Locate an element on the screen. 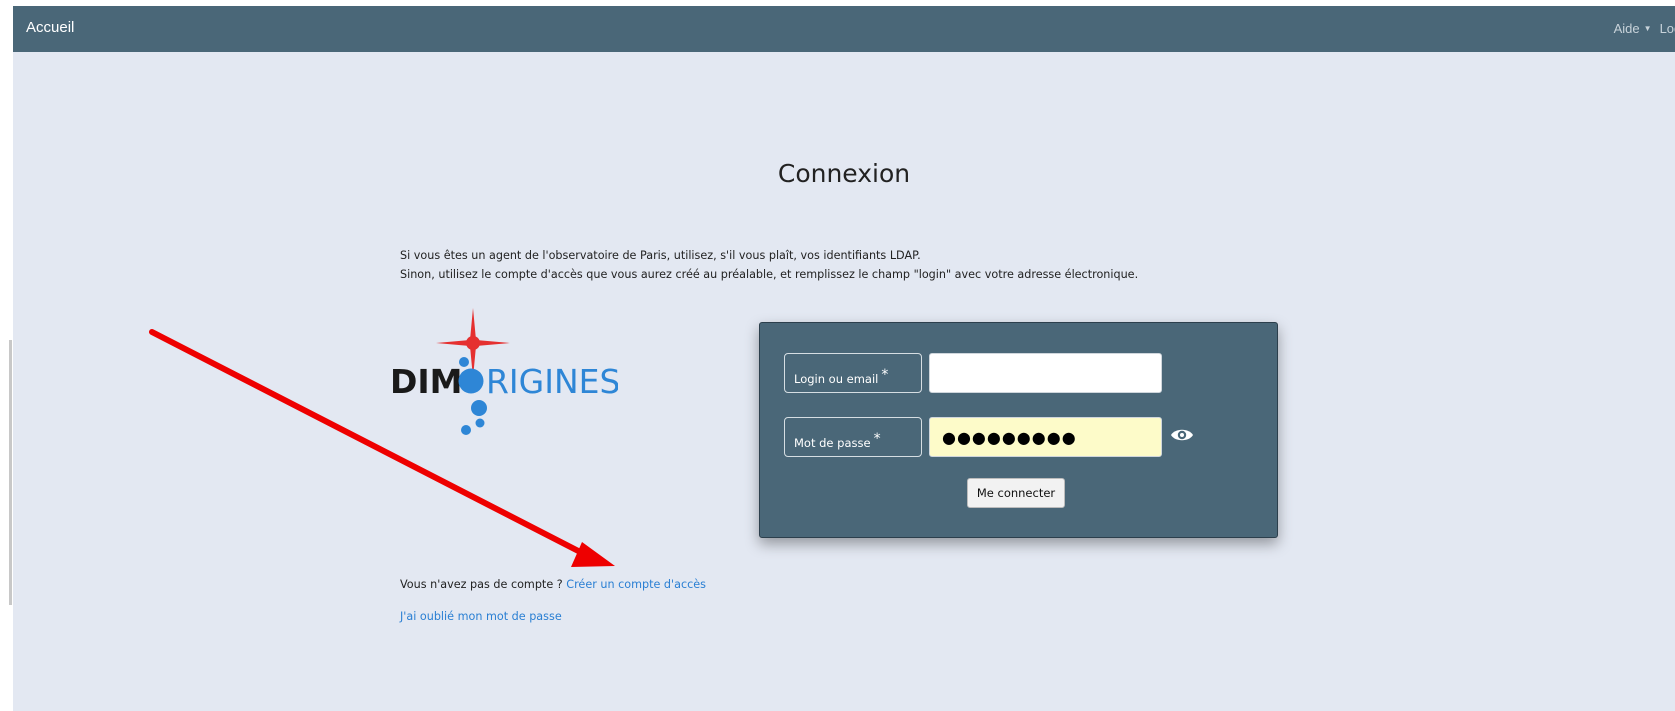 The height and width of the screenshot is (711, 1675). password-input is located at coordinates (1045, 437).